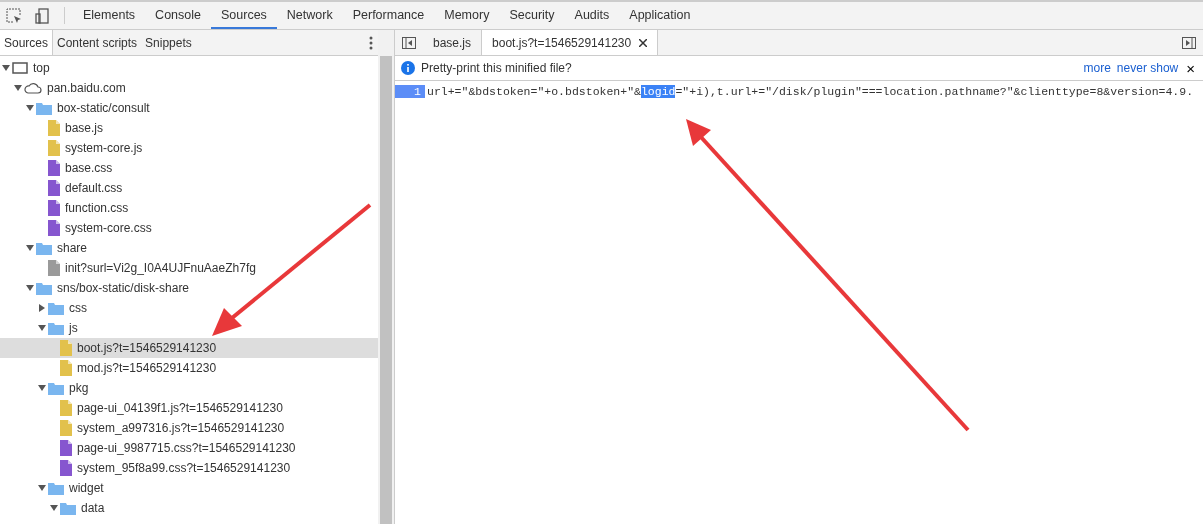 Image resolution: width=1203 pixels, height=524 pixels. What do you see at coordinates (189, 148) in the screenshot?
I see `tree-item: system-core.js` at bounding box center [189, 148].